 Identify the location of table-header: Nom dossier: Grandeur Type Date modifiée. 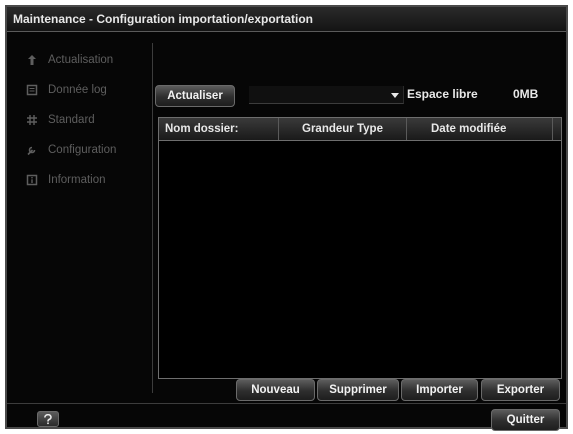
(360, 129).